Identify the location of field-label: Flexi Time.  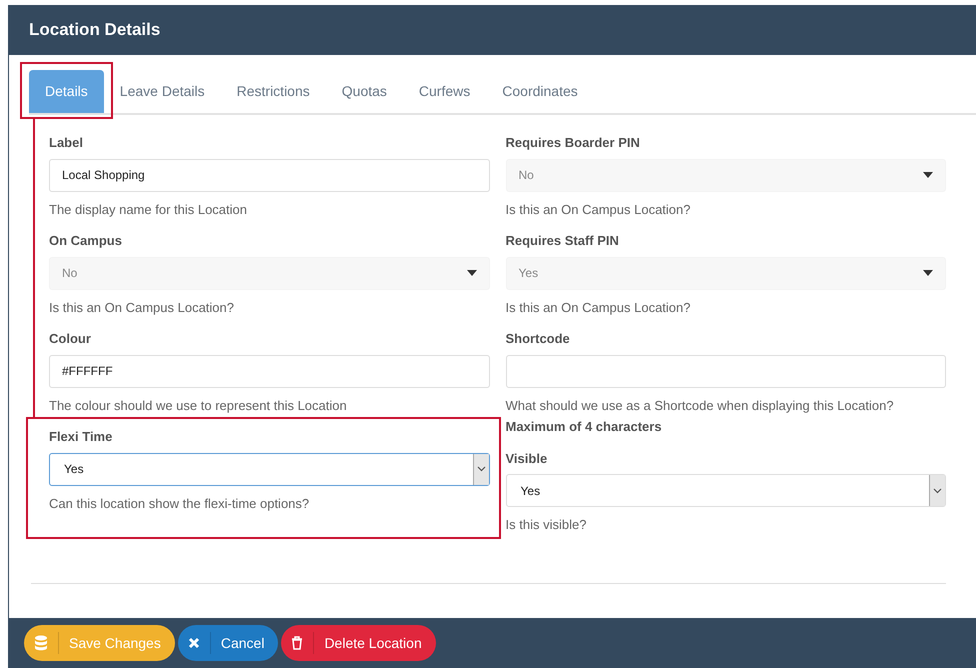
(81, 437).